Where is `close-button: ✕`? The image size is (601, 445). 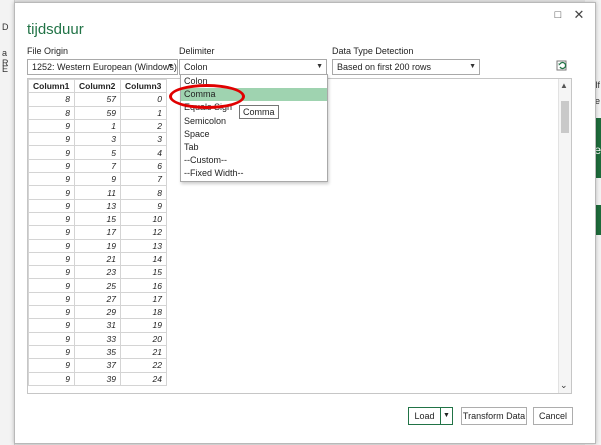
close-button: ✕ is located at coordinates (579, 15).